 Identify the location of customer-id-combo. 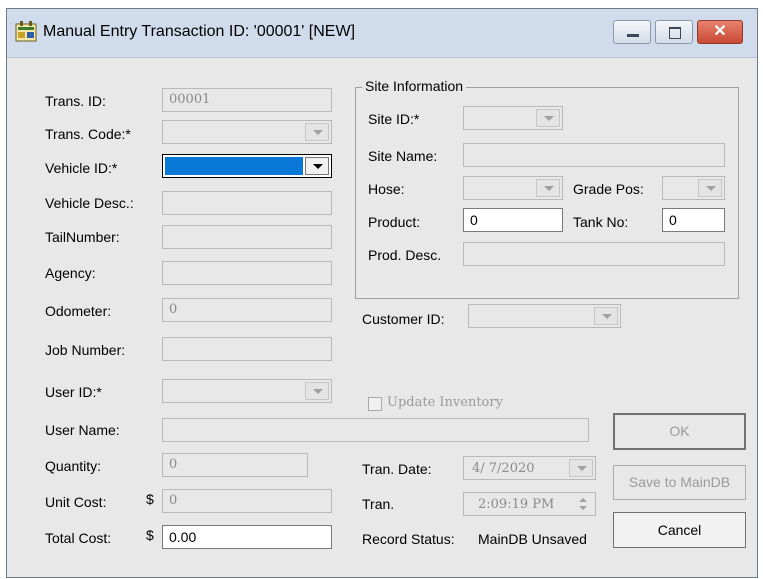
(544, 316).